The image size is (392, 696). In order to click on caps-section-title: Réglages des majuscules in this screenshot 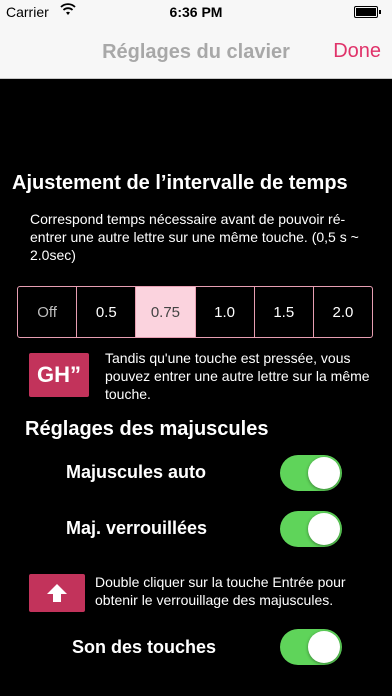, I will do `click(147, 429)`.